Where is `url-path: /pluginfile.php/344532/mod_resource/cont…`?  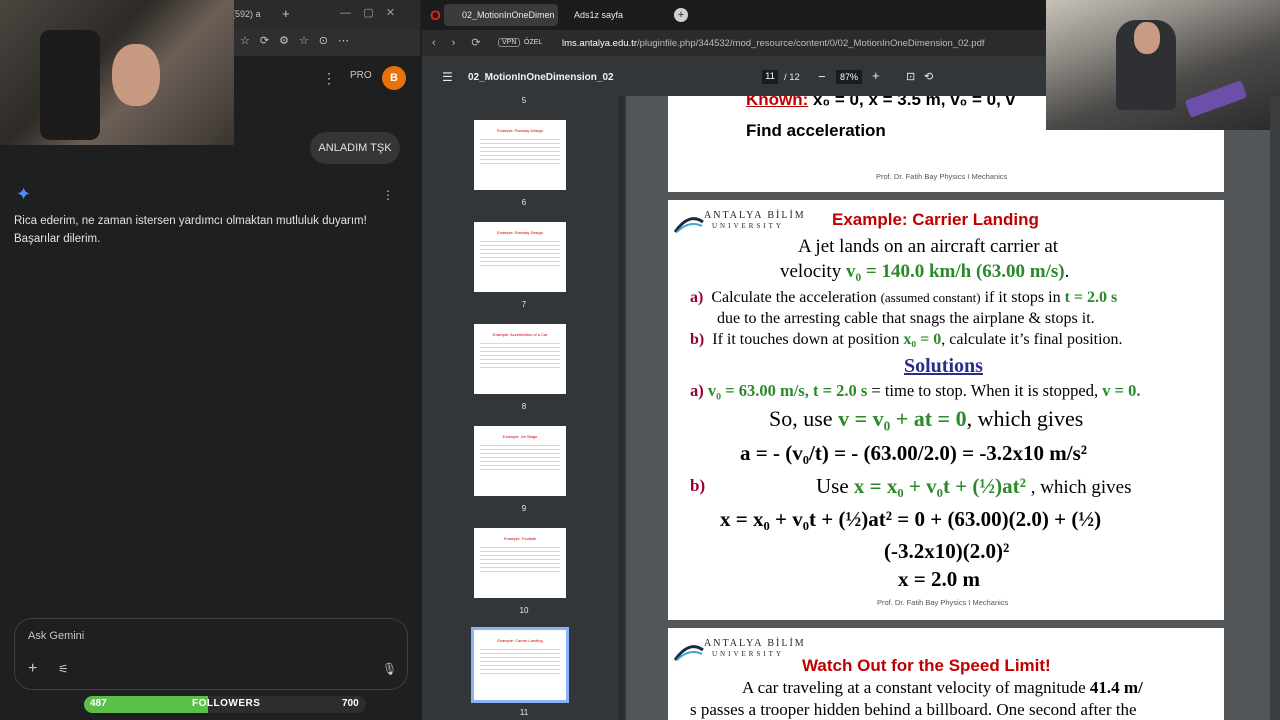 url-path: /pluginfile.php/344532/mod_resource/cont… is located at coordinates (810, 43).